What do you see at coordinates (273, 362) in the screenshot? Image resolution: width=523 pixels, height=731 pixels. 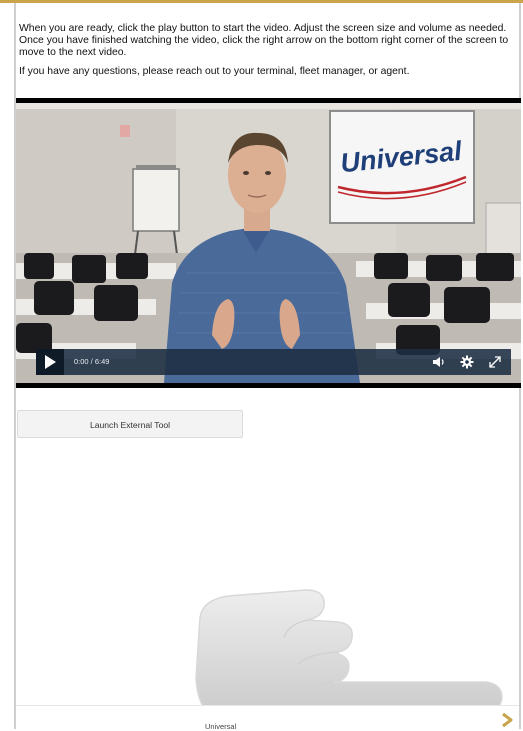 I see `video-control-bar: 0:00 / 6:49` at bounding box center [273, 362].